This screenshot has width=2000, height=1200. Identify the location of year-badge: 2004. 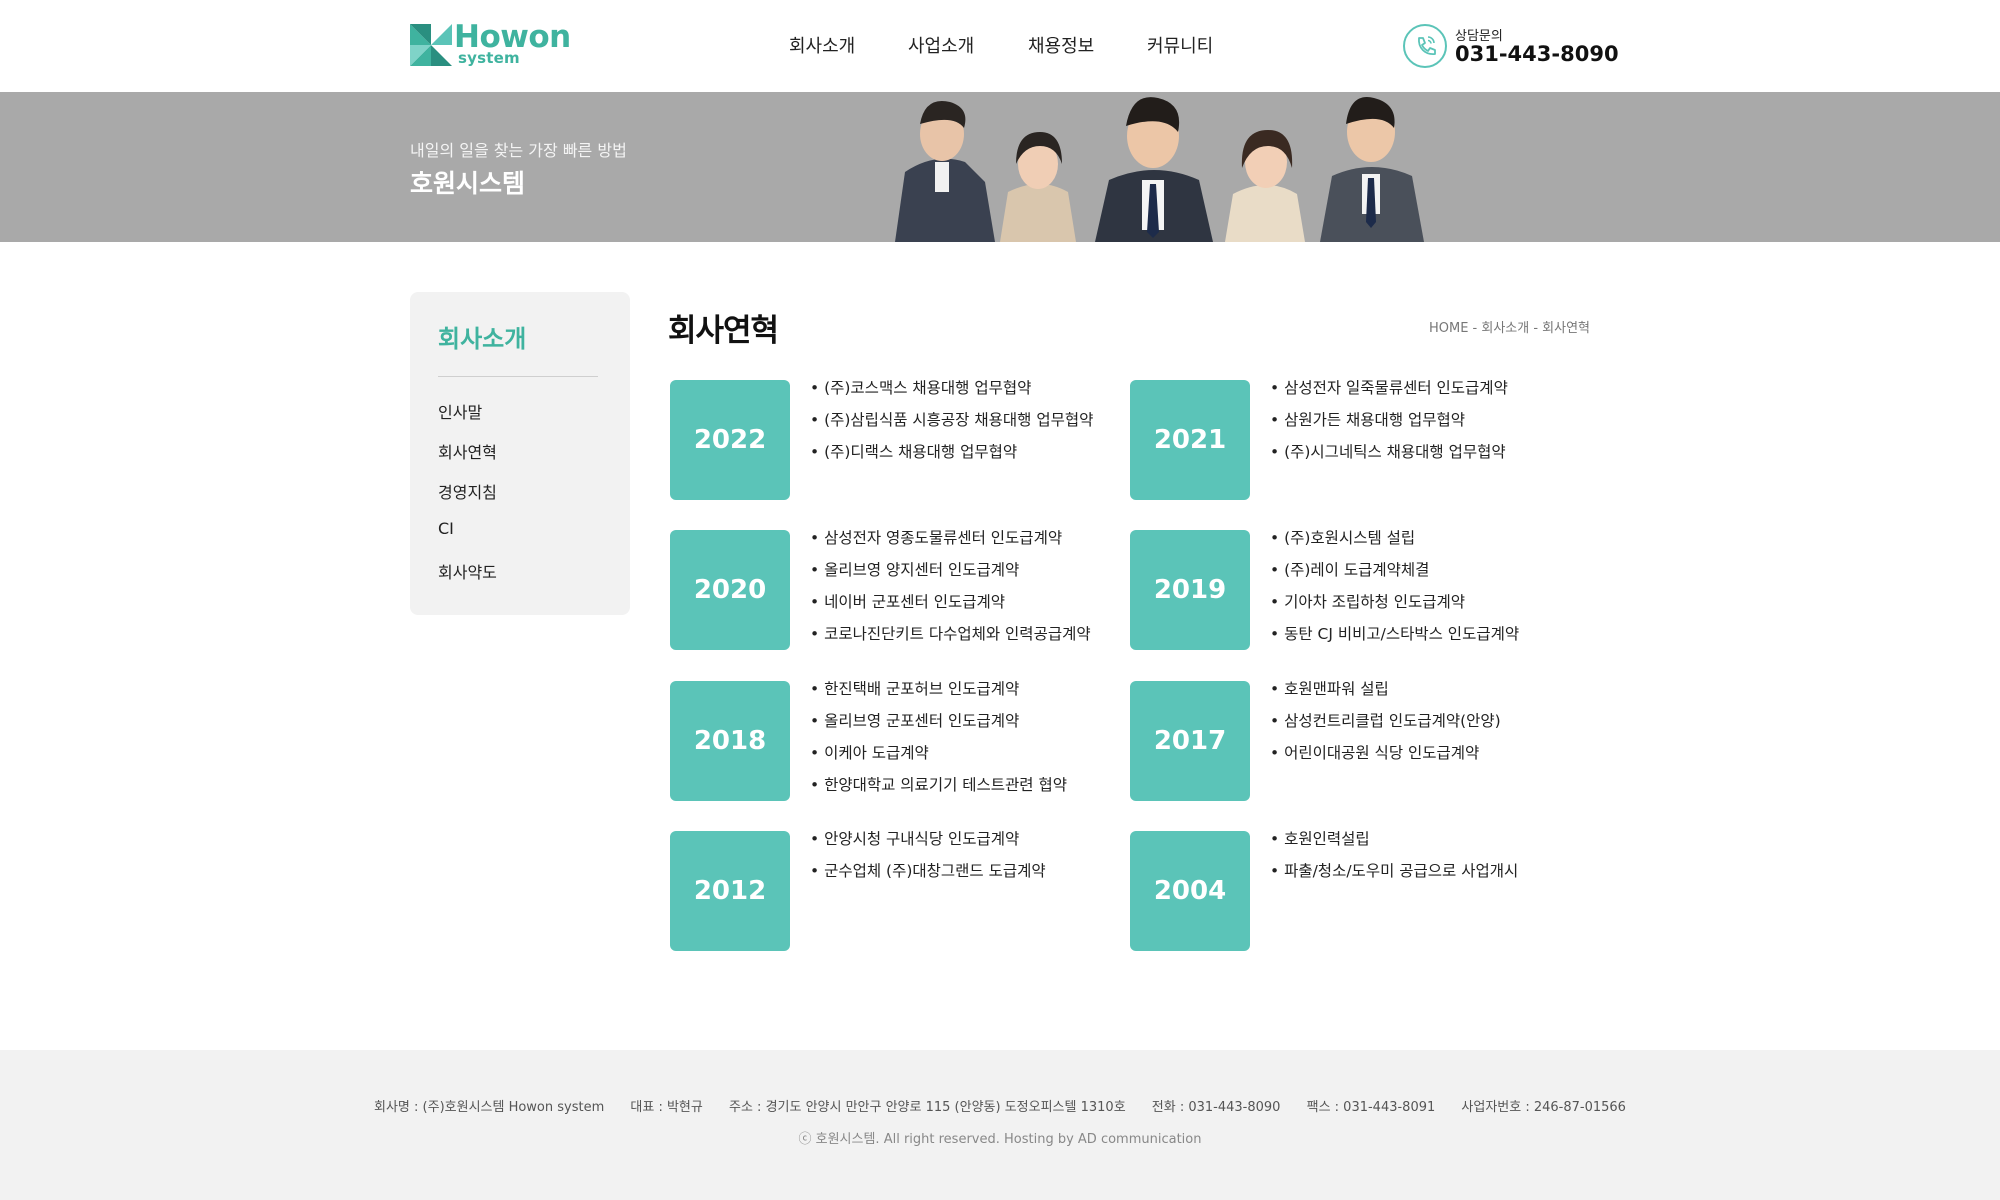
(1190, 891).